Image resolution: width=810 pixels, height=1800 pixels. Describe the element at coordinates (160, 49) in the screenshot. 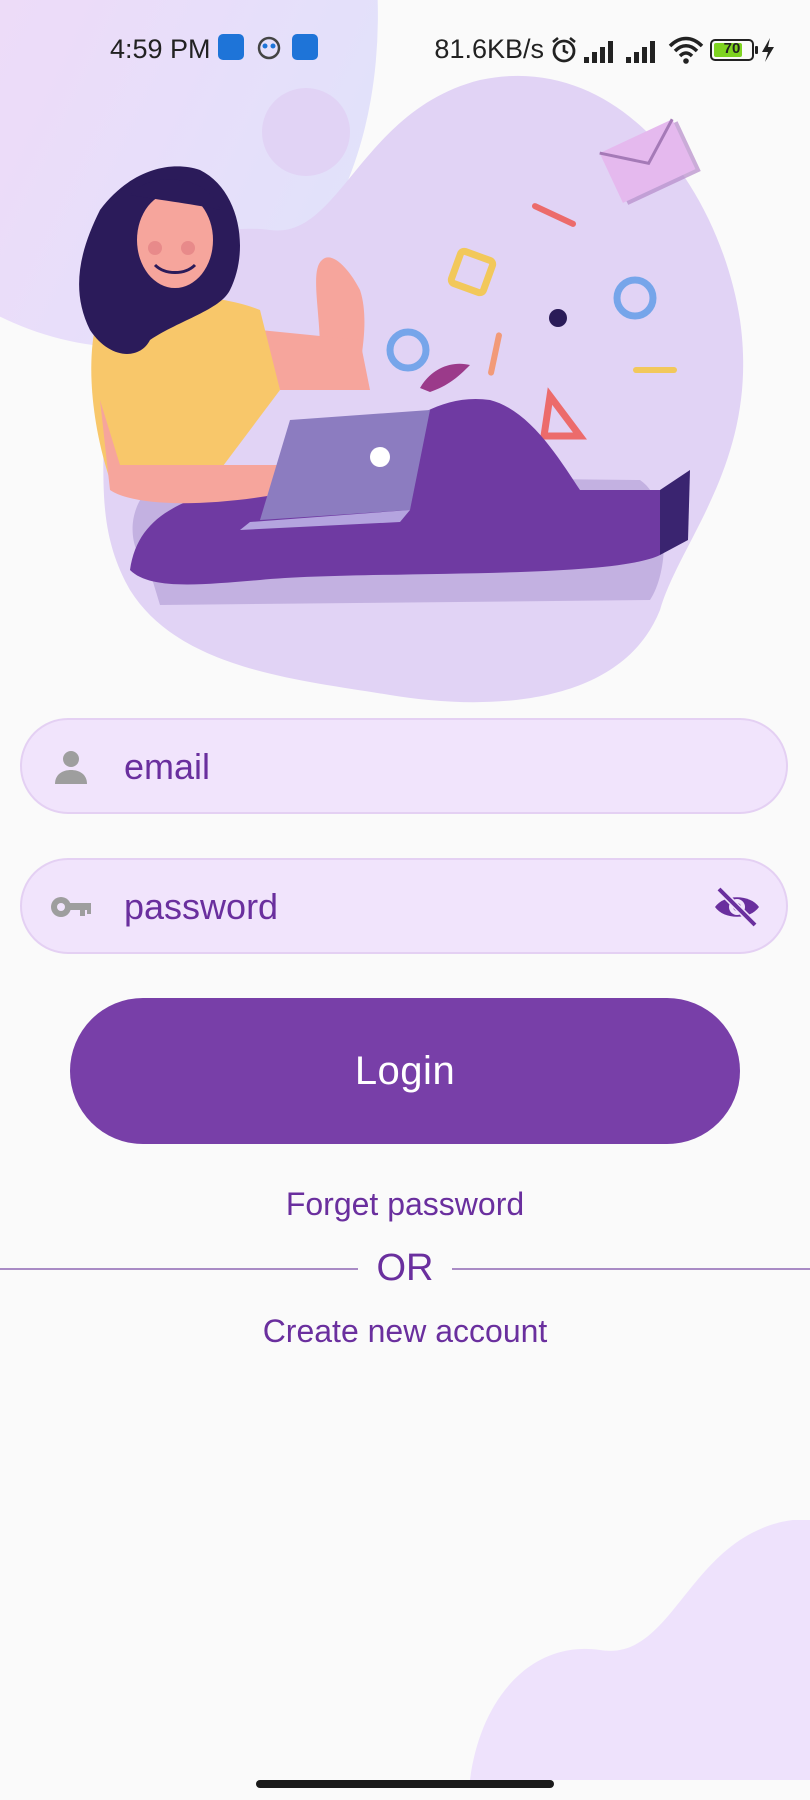

I see `status-time: 4:59 PM` at that location.